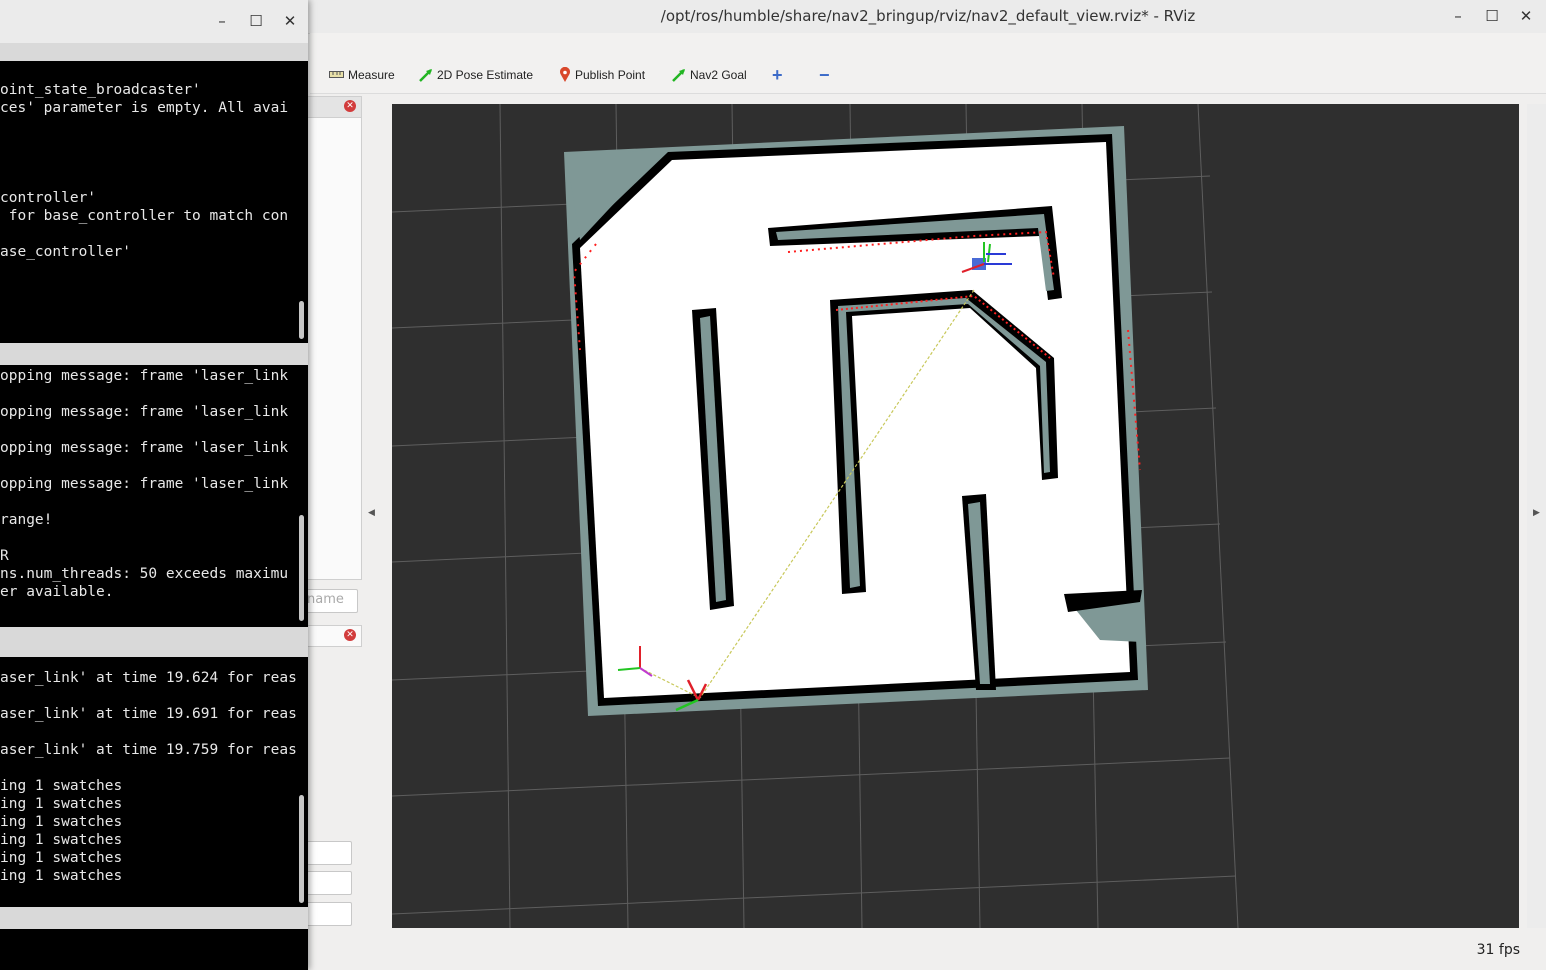 This screenshot has width=1546, height=970. I want to click on remove-tool-button: −, so click(824, 75).